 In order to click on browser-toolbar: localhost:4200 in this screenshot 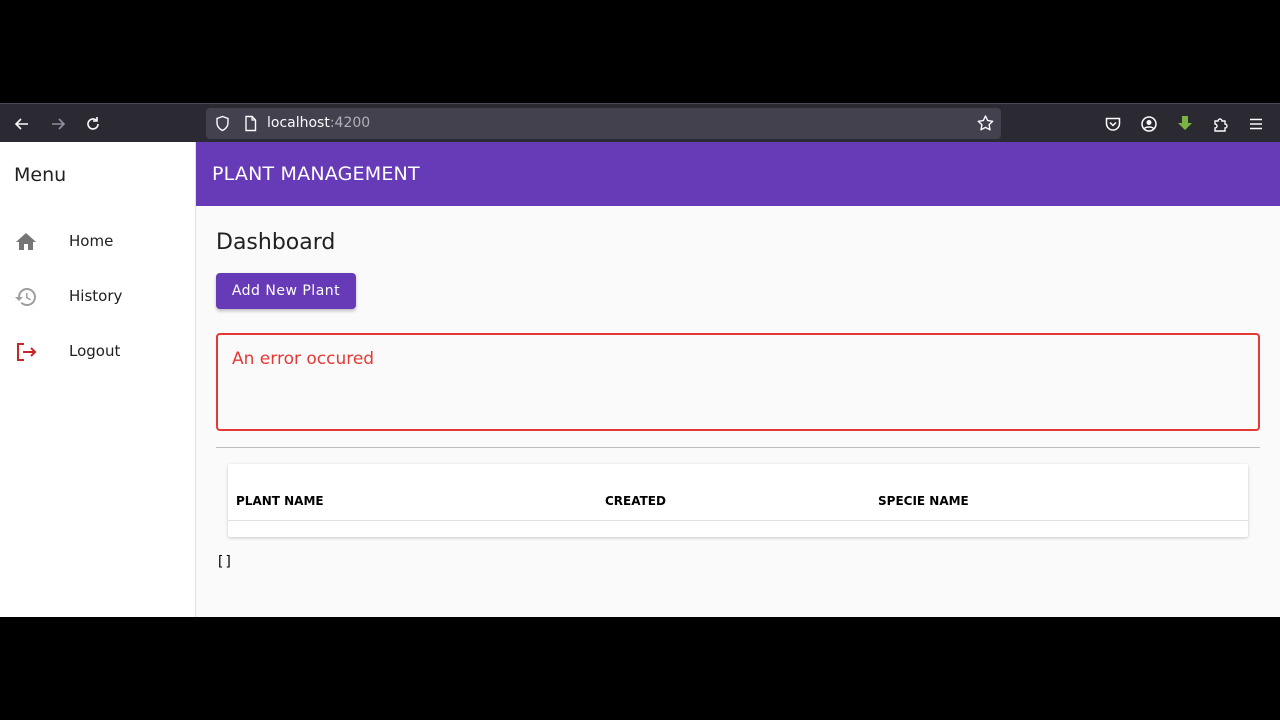, I will do `click(640, 122)`.